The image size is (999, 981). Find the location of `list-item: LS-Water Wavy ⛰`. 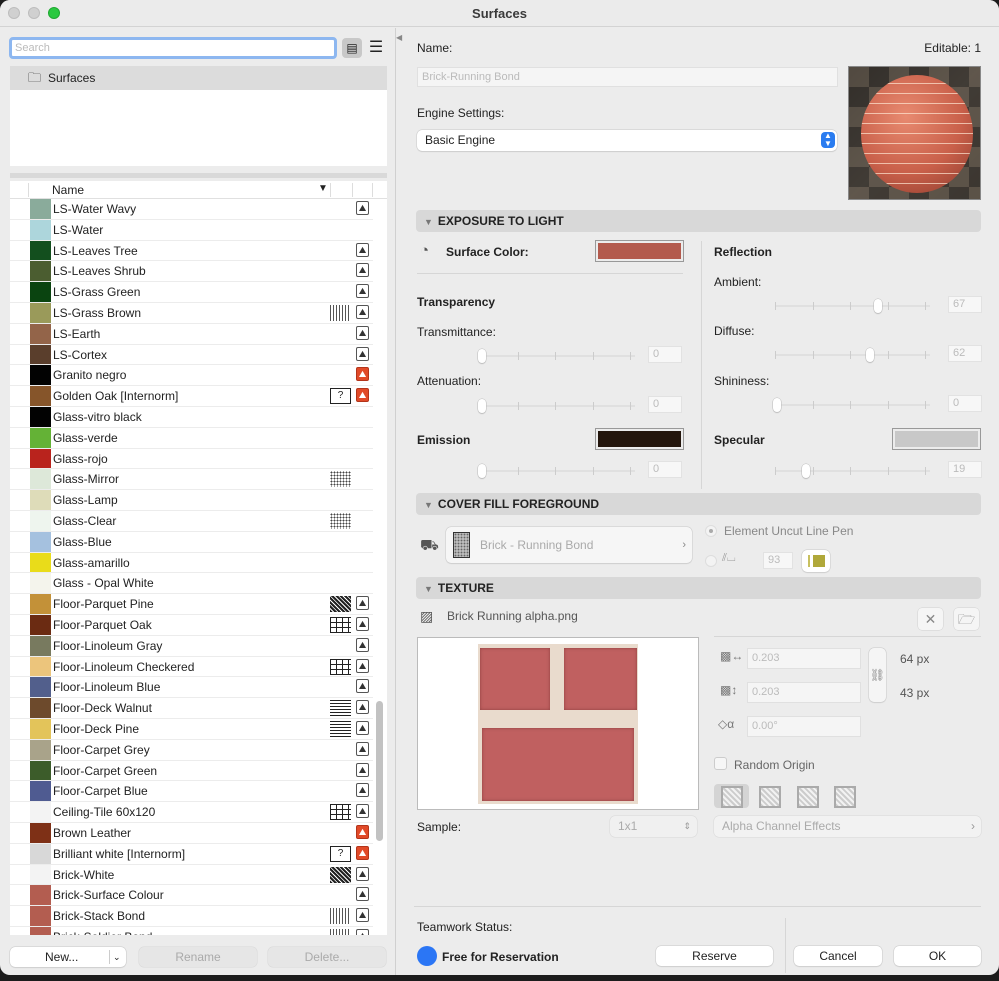

list-item: LS-Water Wavy ⛰ is located at coordinates (191, 209).